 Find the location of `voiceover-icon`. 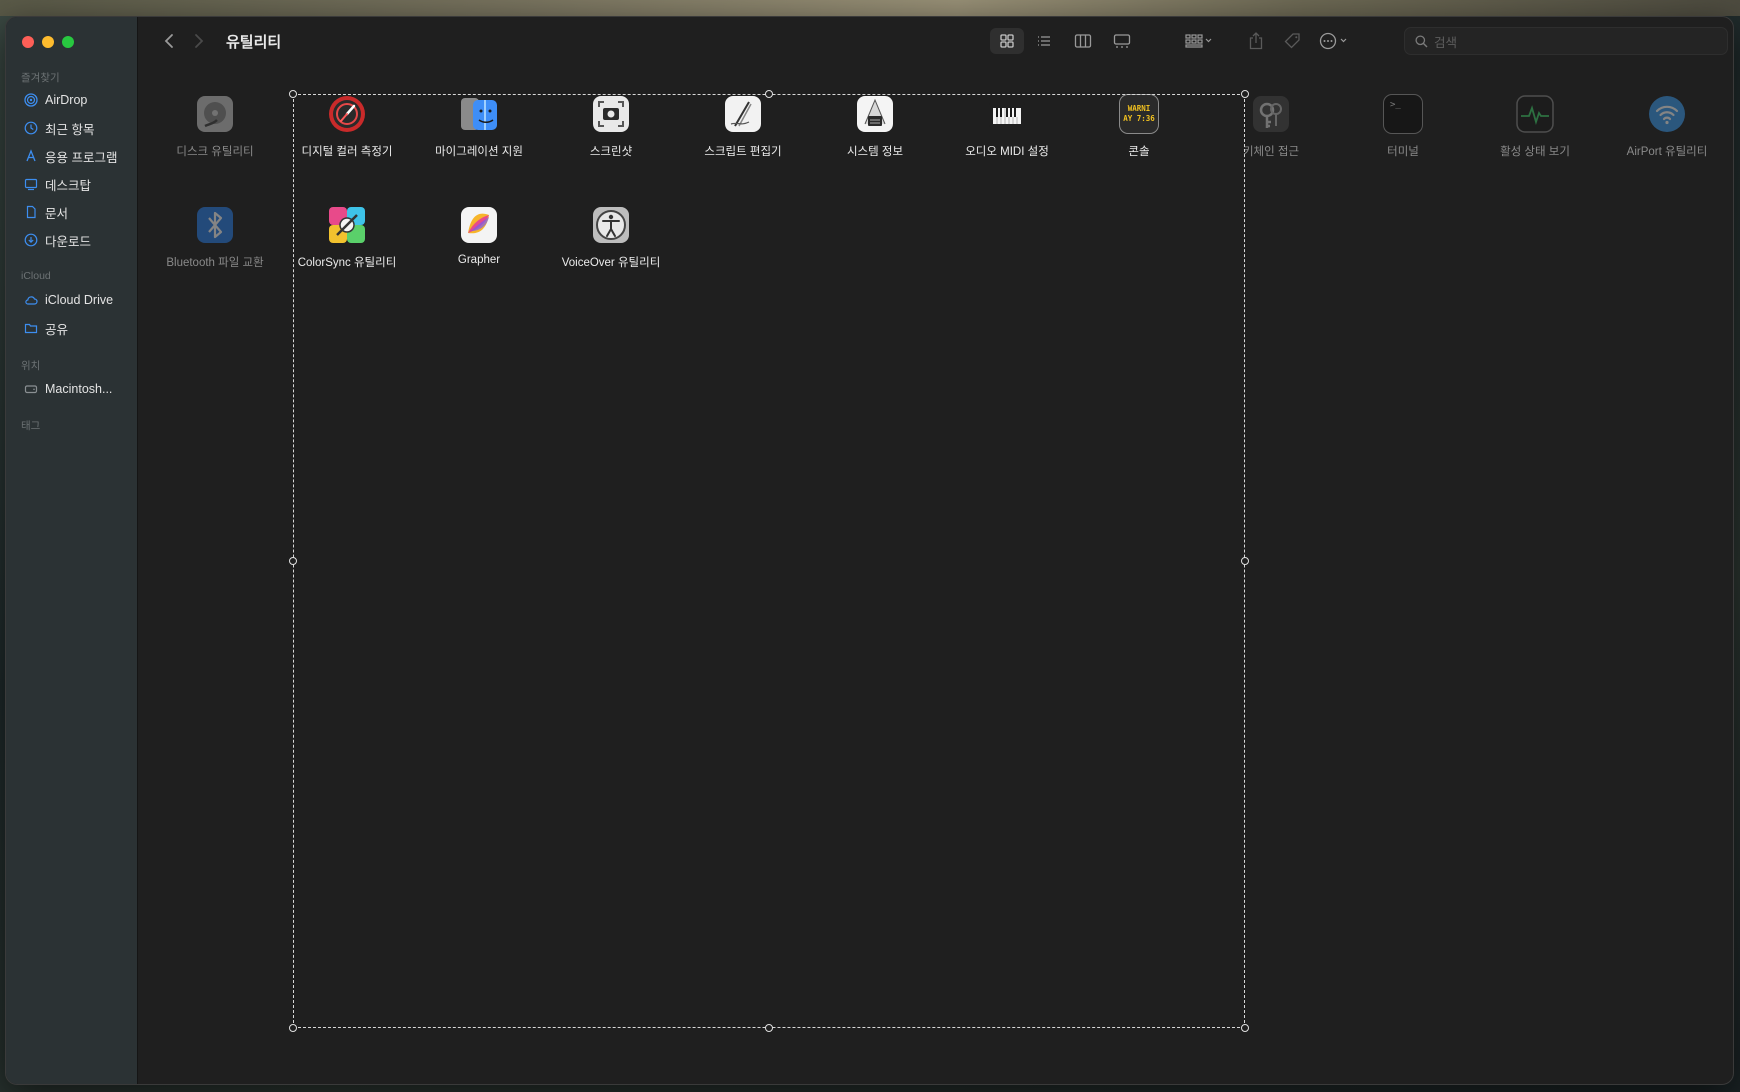

voiceover-icon is located at coordinates (611, 225).